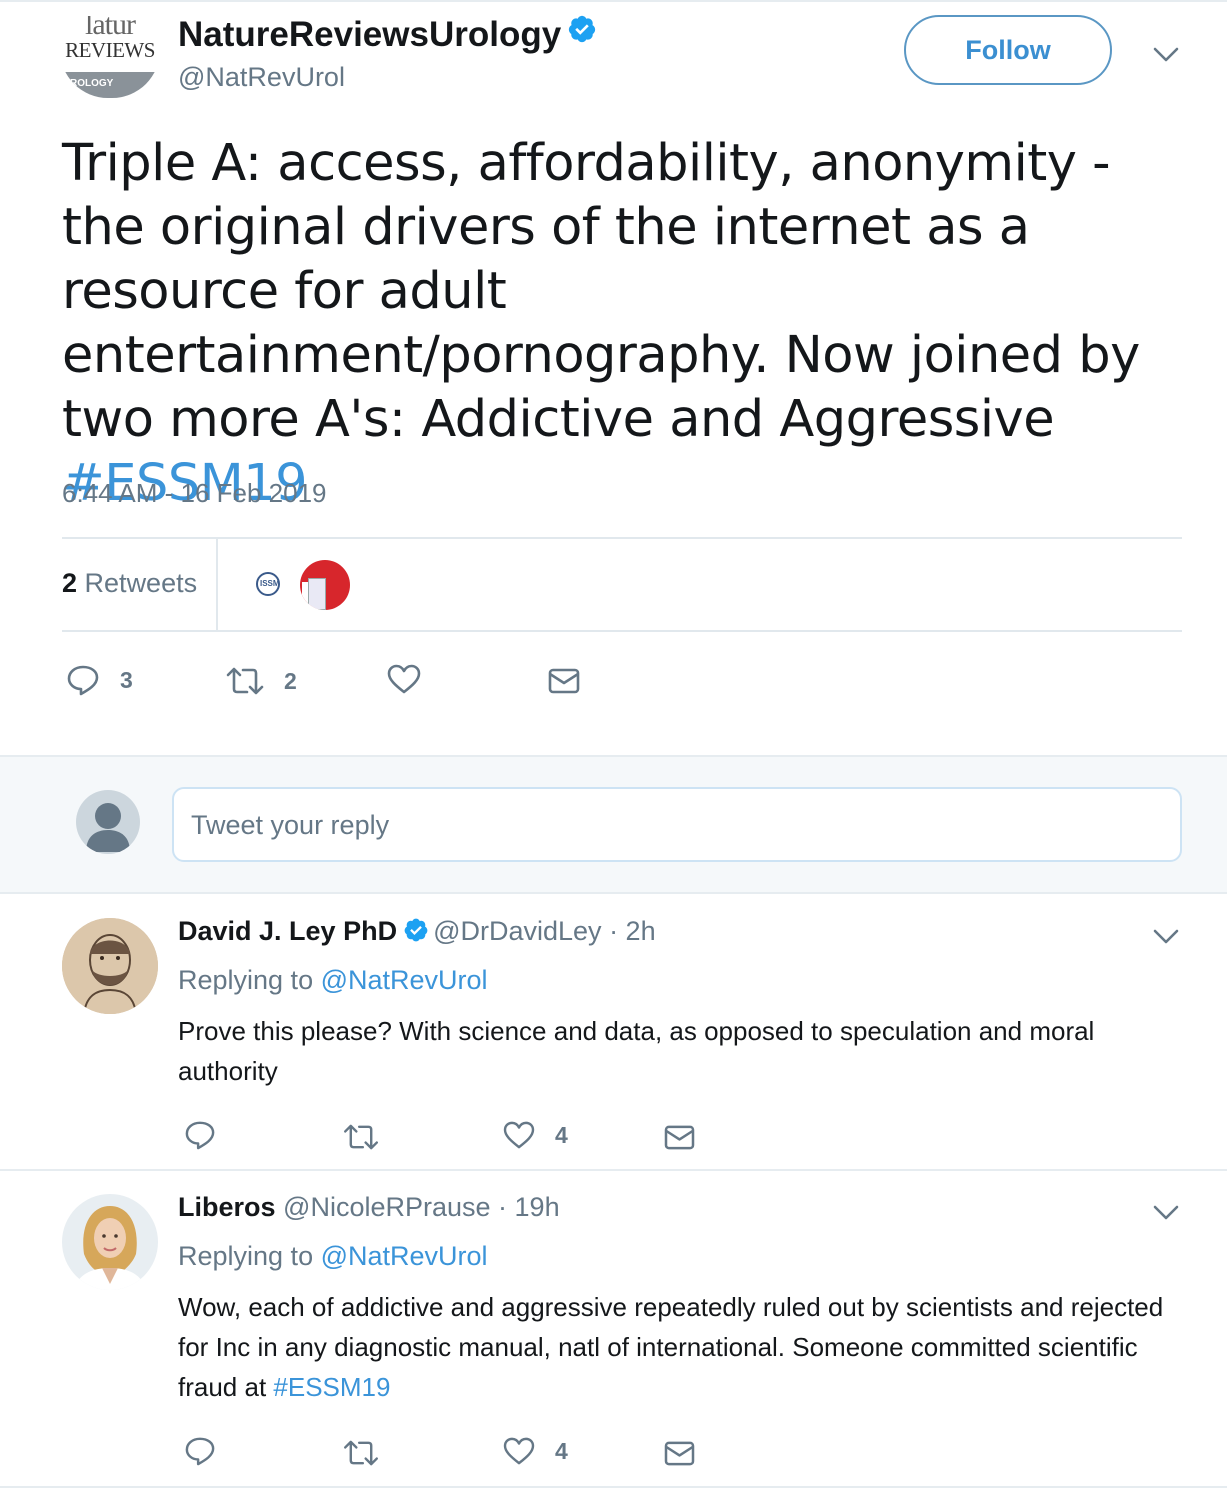  What do you see at coordinates (517, 931) in the screenshot?
I see `reply-author-handle: @DrDavidLey` at bounding box center [517, 931].